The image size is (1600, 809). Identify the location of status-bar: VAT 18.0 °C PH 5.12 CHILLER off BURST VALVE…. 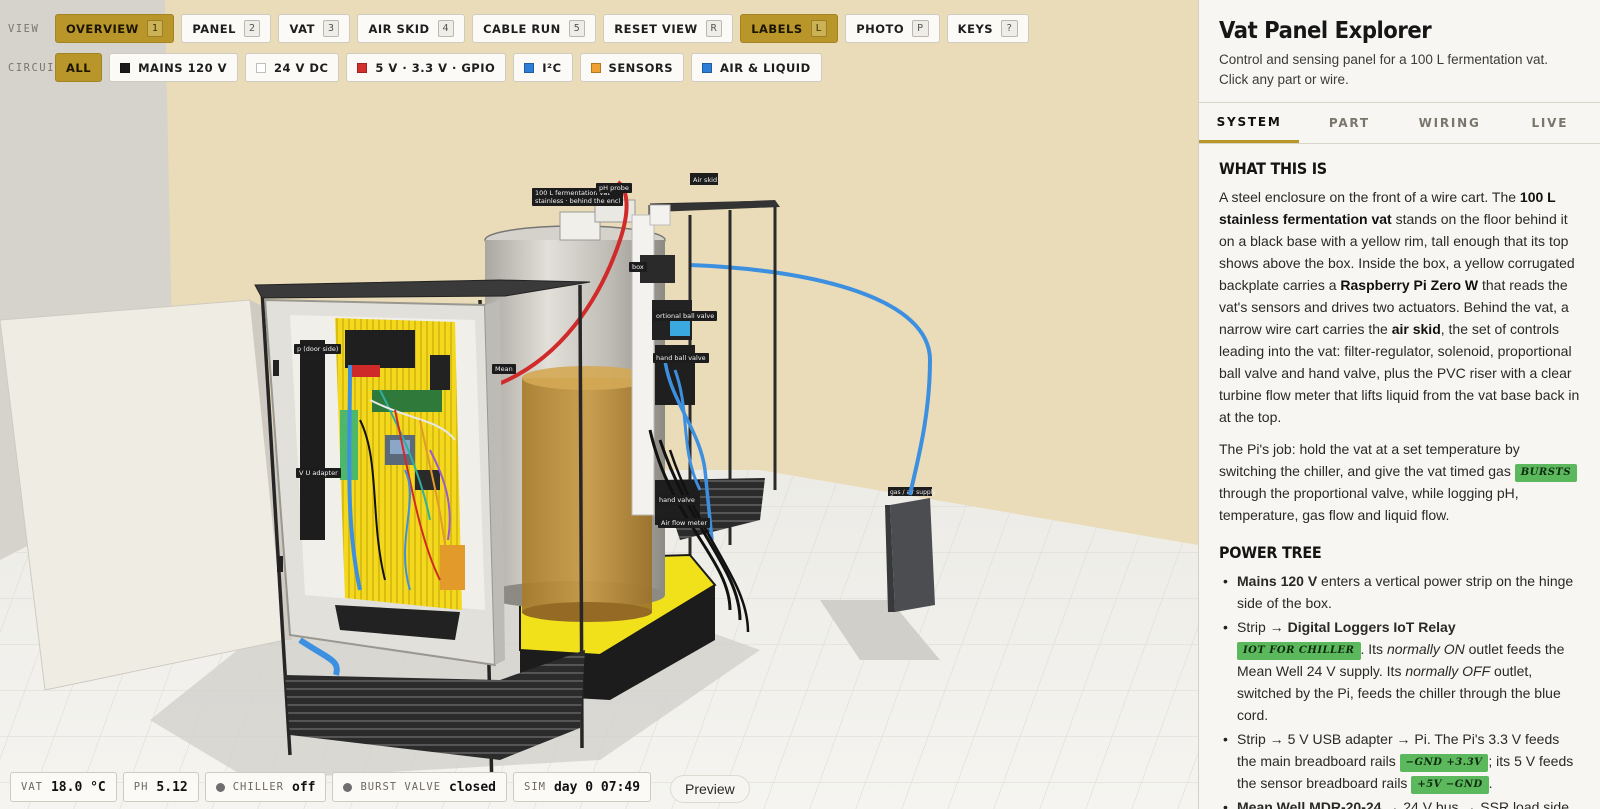
(331, 787).